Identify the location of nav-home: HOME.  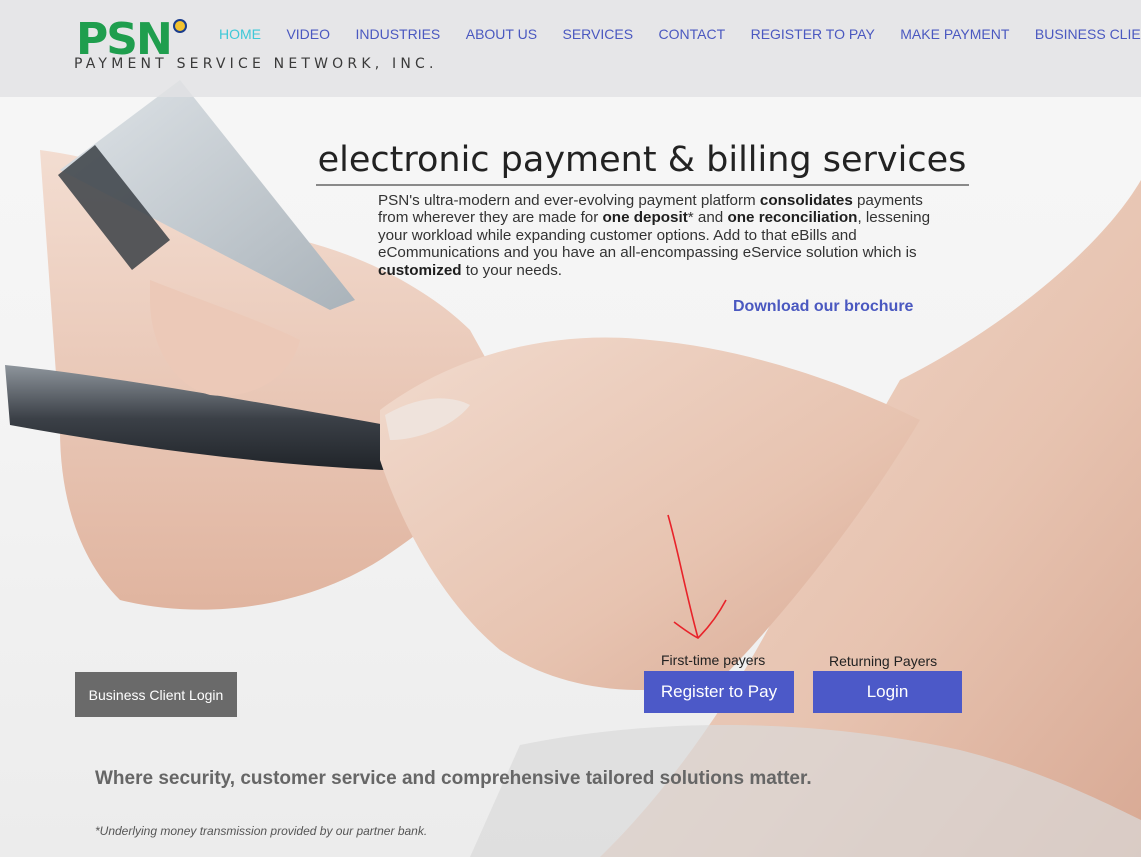
(240, 34).